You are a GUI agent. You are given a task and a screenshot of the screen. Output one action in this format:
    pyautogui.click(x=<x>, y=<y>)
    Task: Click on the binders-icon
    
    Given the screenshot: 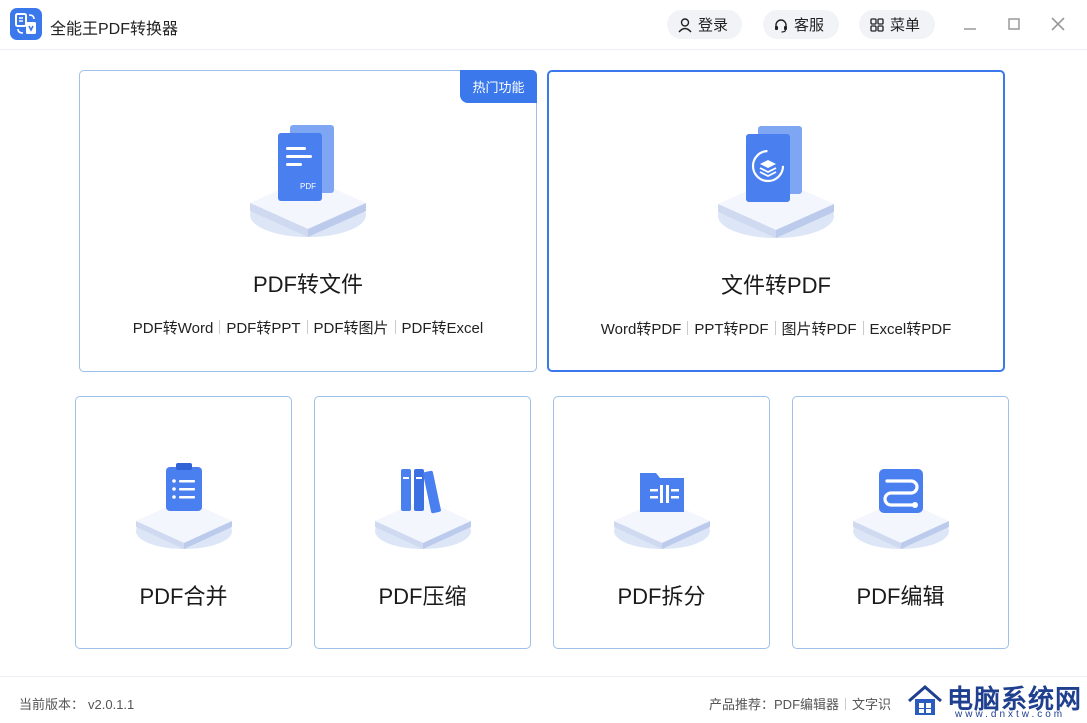 What is the action you would take?
    pyautogui.click(x=422, y=509)
    